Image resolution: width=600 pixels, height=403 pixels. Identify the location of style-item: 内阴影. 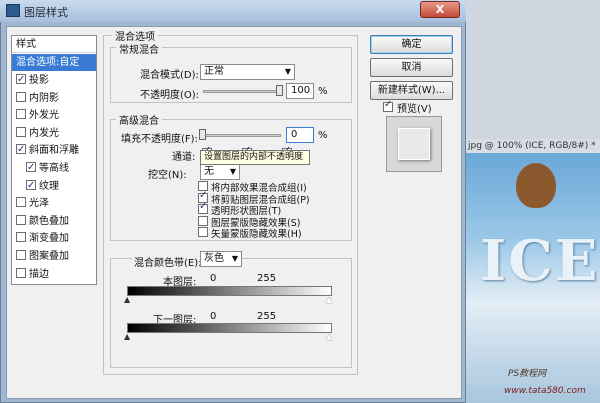
(54, 98).